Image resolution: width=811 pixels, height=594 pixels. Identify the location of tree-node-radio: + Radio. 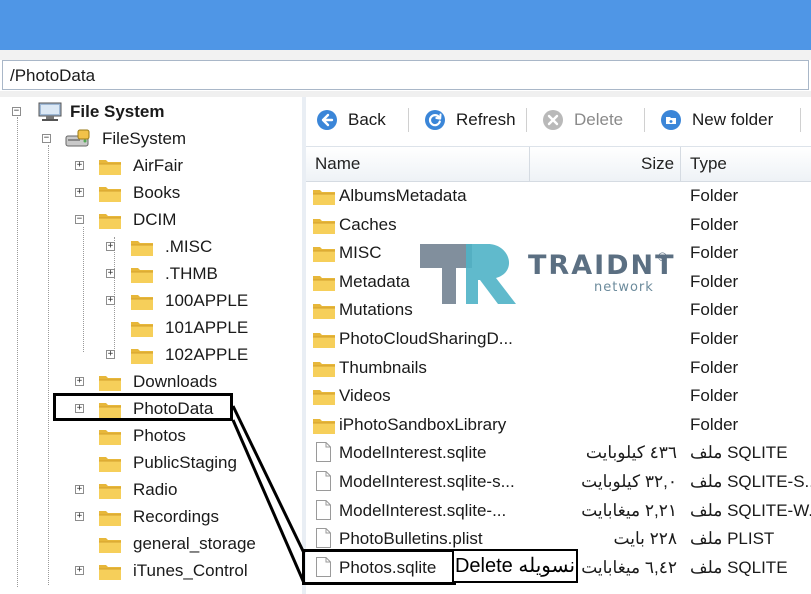
(150, 491).